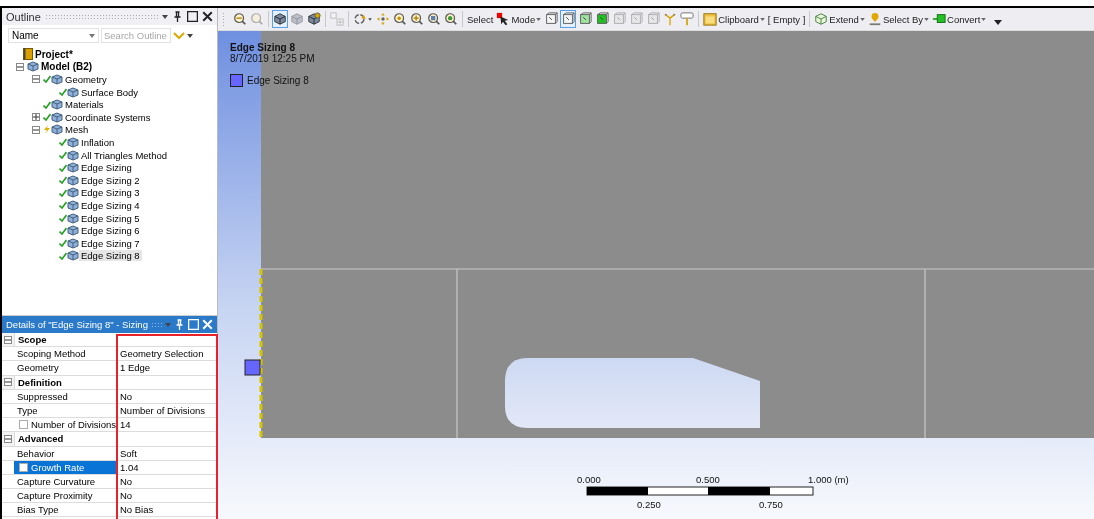  What do you see at coordinates (252, 367) in the screenshot?
I see `edge-marker` at bounding box center [252, 367].